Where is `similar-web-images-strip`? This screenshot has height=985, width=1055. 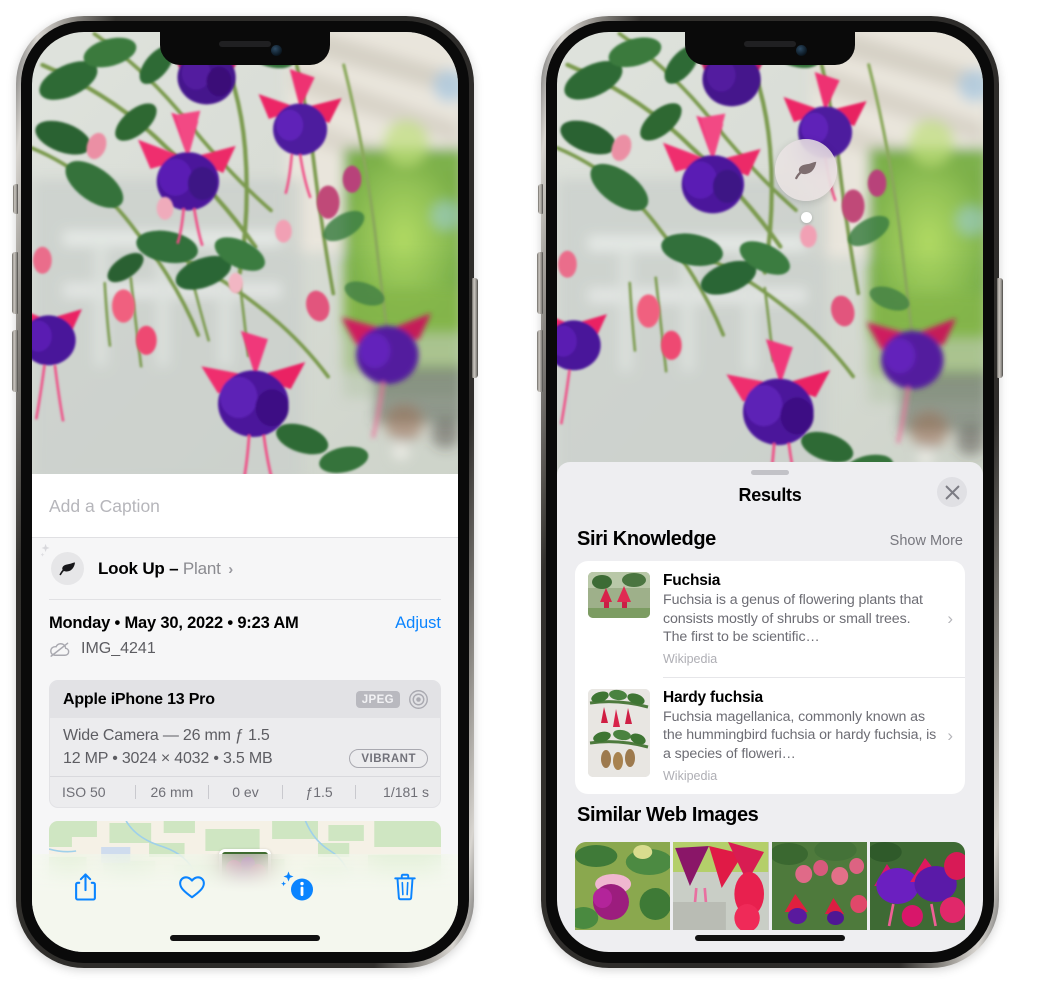
similar-web-images-strip is located at coordinates (770, 885).